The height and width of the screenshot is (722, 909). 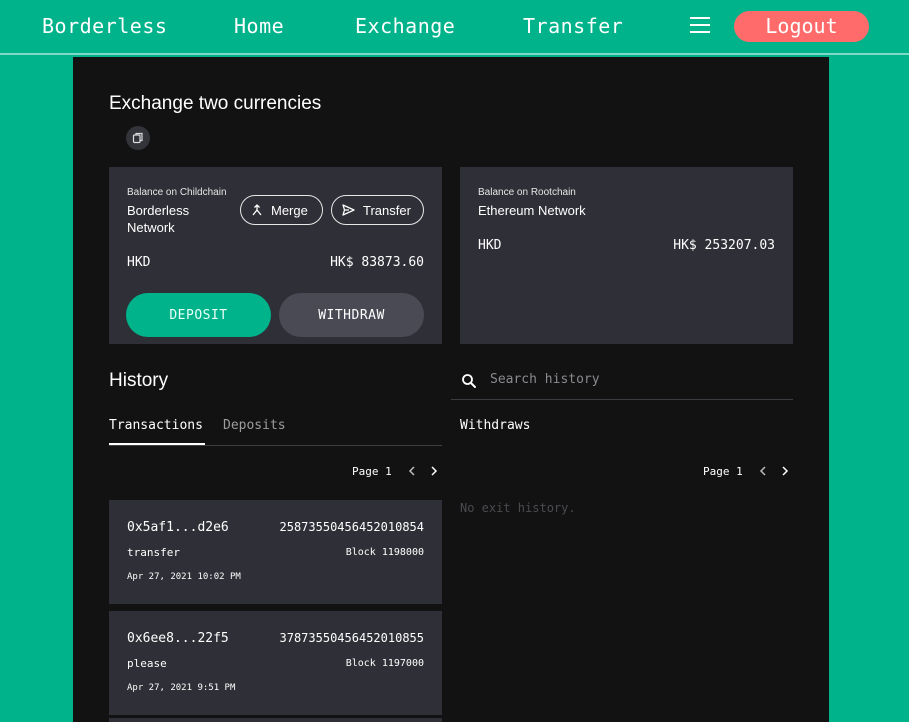 What do you see at coordinates (396, 471) in the screenshot?
I see `transactions-pagination: Page 1` at bounding box center [396, 471].